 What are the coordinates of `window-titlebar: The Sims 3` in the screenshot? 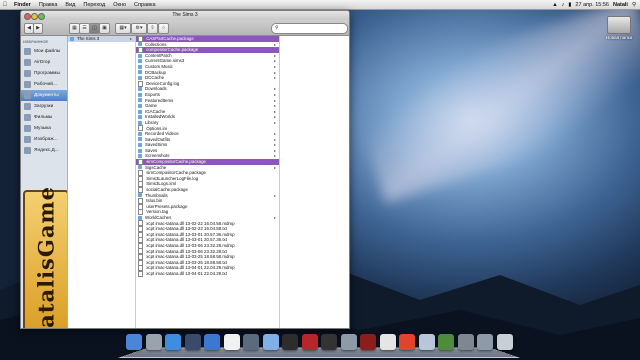 It's located at (185, 15).